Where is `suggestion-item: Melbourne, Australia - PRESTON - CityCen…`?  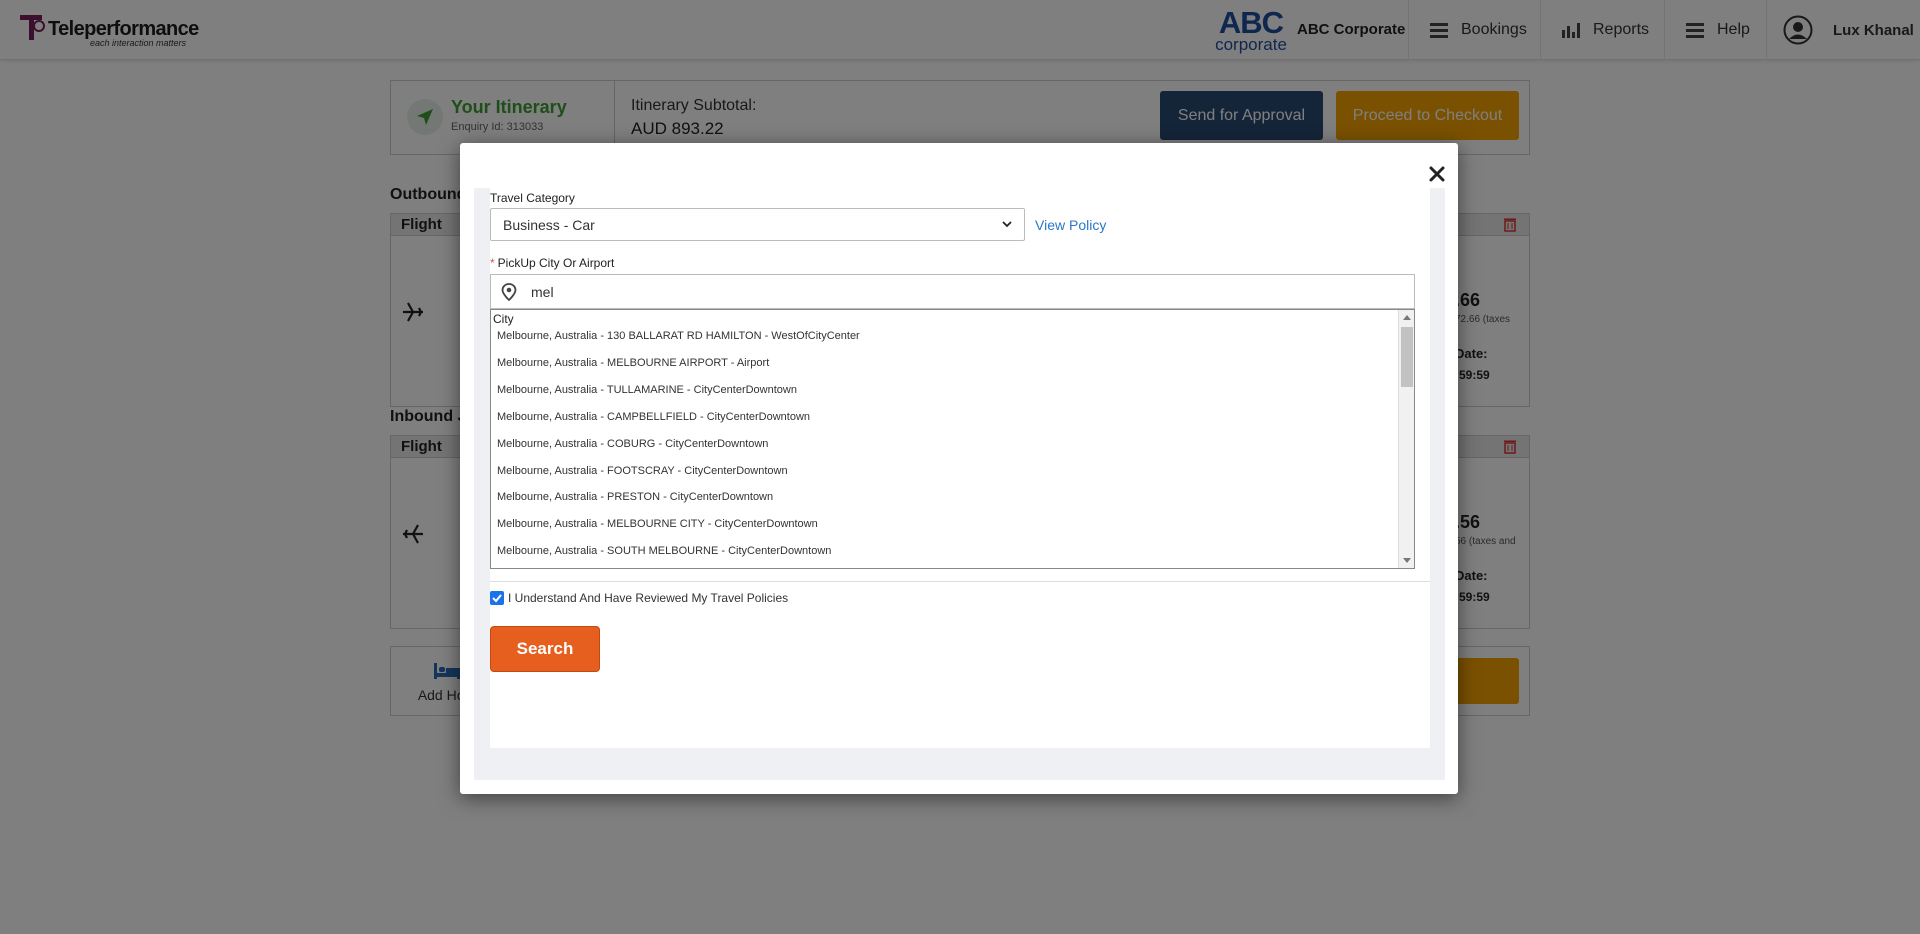 suggestion-item: Melbourne, Australia - PRESTON - CityCen… is located at coordinates (635, 497).